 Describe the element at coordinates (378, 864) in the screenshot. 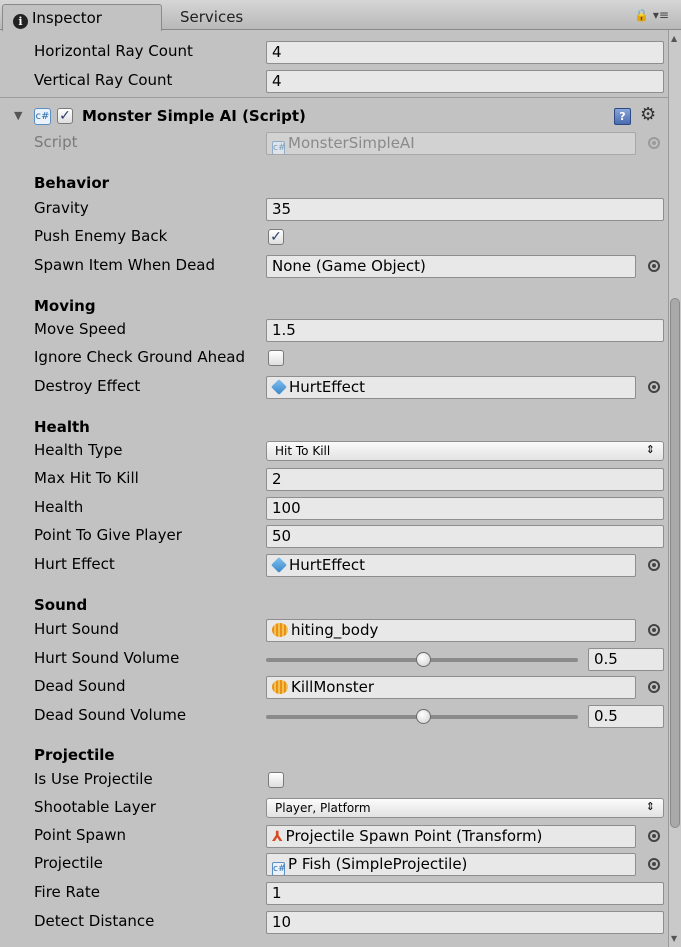

I see `projectile-value: P Fish (SimpleProjectile)` at that location.